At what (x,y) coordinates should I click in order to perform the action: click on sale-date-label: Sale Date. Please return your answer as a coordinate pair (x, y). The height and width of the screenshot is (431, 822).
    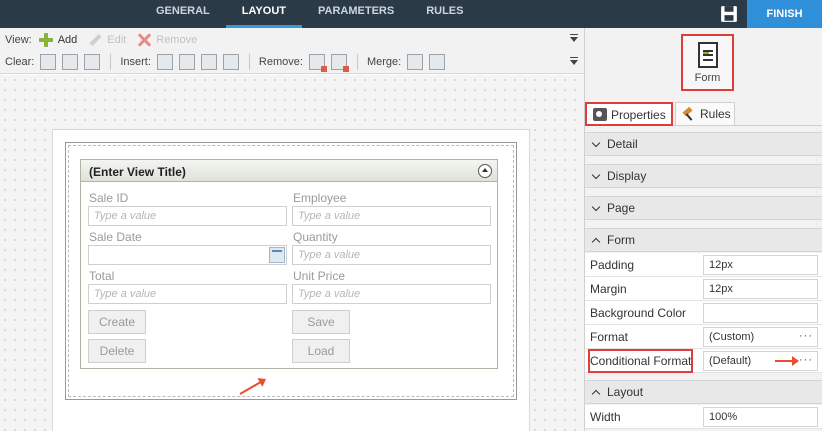
    Looking at the image, I should click on (115, 237).